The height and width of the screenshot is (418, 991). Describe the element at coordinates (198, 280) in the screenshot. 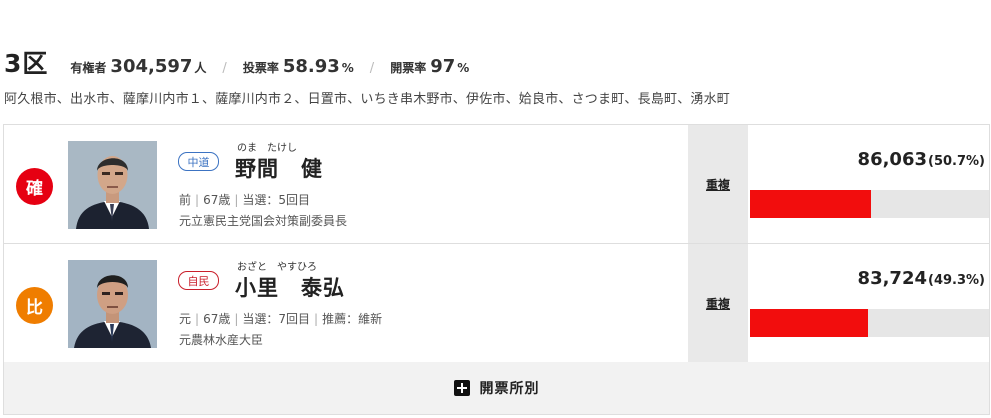

I see `party-badge: 自民` at that location.